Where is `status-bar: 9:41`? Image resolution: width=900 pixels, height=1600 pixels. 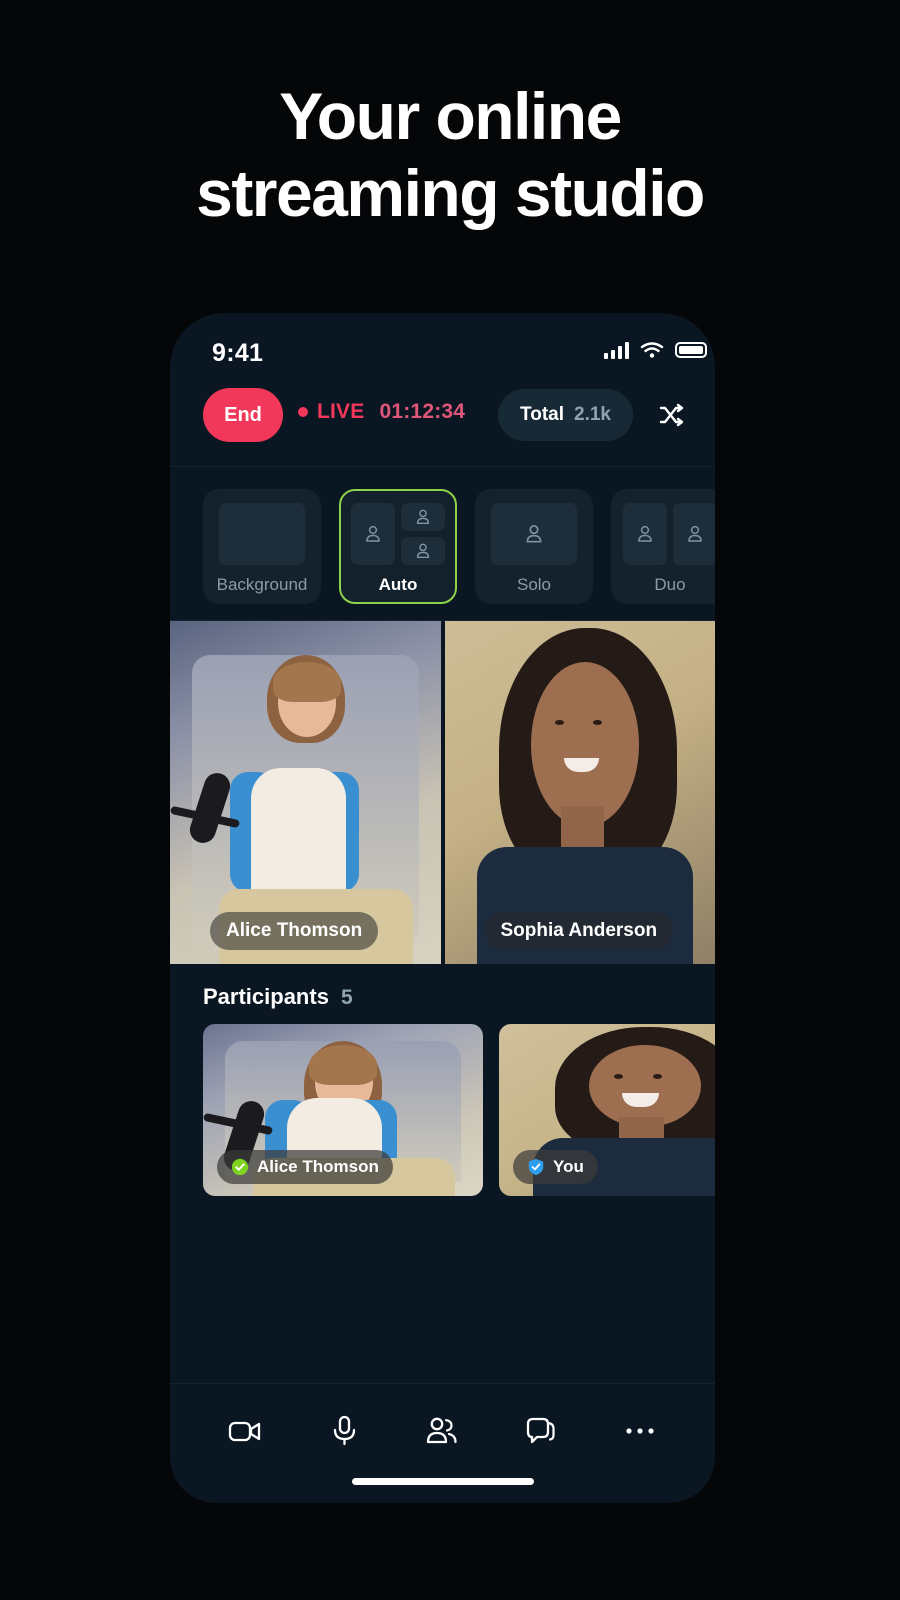
status-bar: 9:41 is located at coordinates (442, 344).